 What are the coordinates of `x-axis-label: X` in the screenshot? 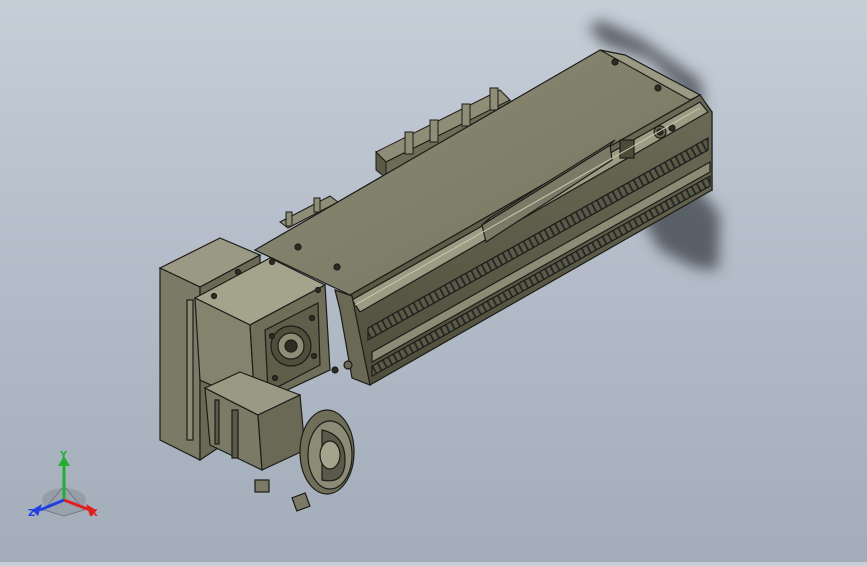 It's located at (94, 513).